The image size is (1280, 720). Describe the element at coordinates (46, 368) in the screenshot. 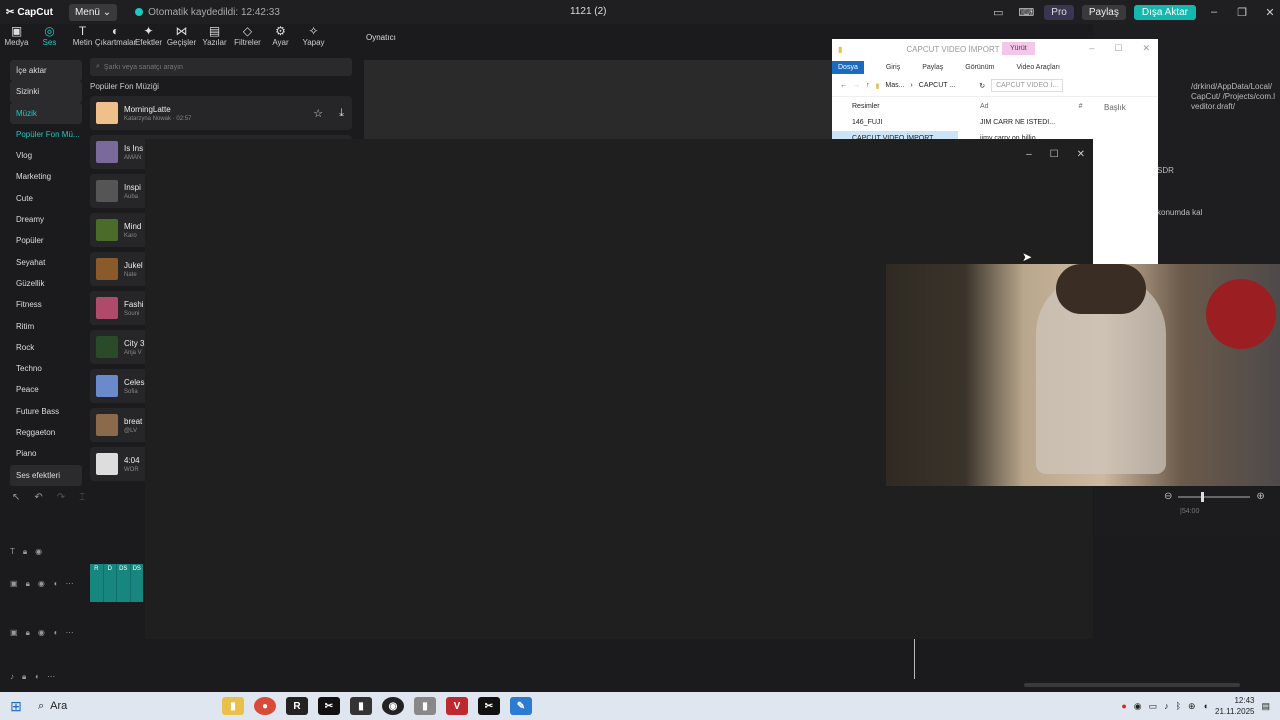

I see `category-item: Techno` at that location.